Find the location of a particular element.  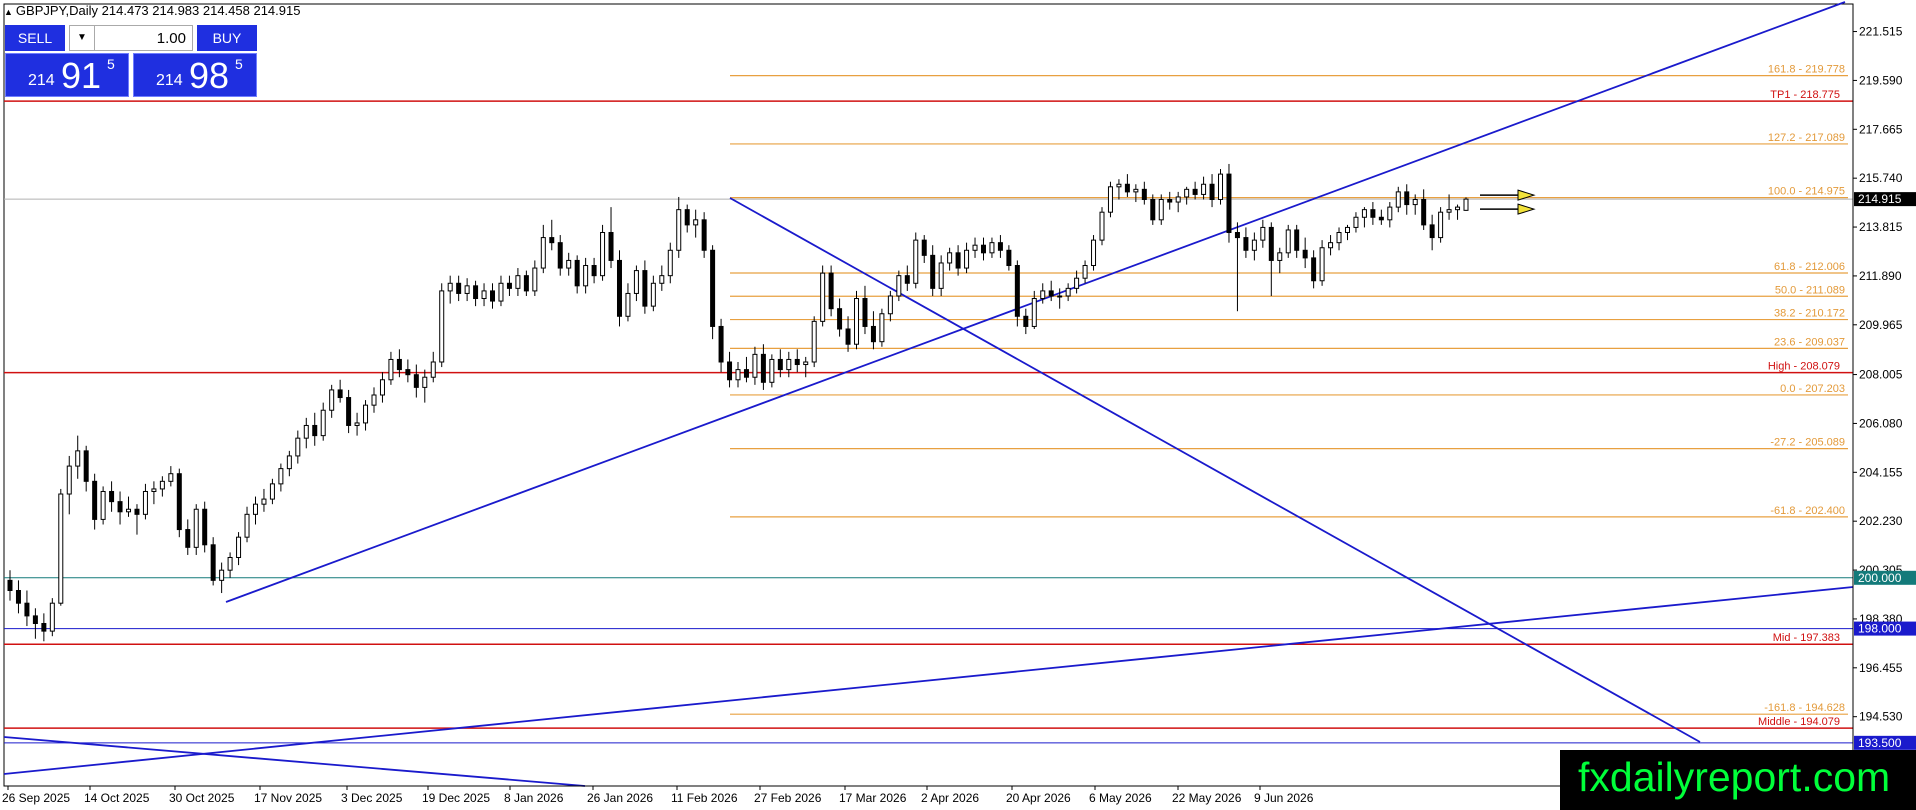

level-label: Middle - 194.079 is located at coordinates (1799, 722).